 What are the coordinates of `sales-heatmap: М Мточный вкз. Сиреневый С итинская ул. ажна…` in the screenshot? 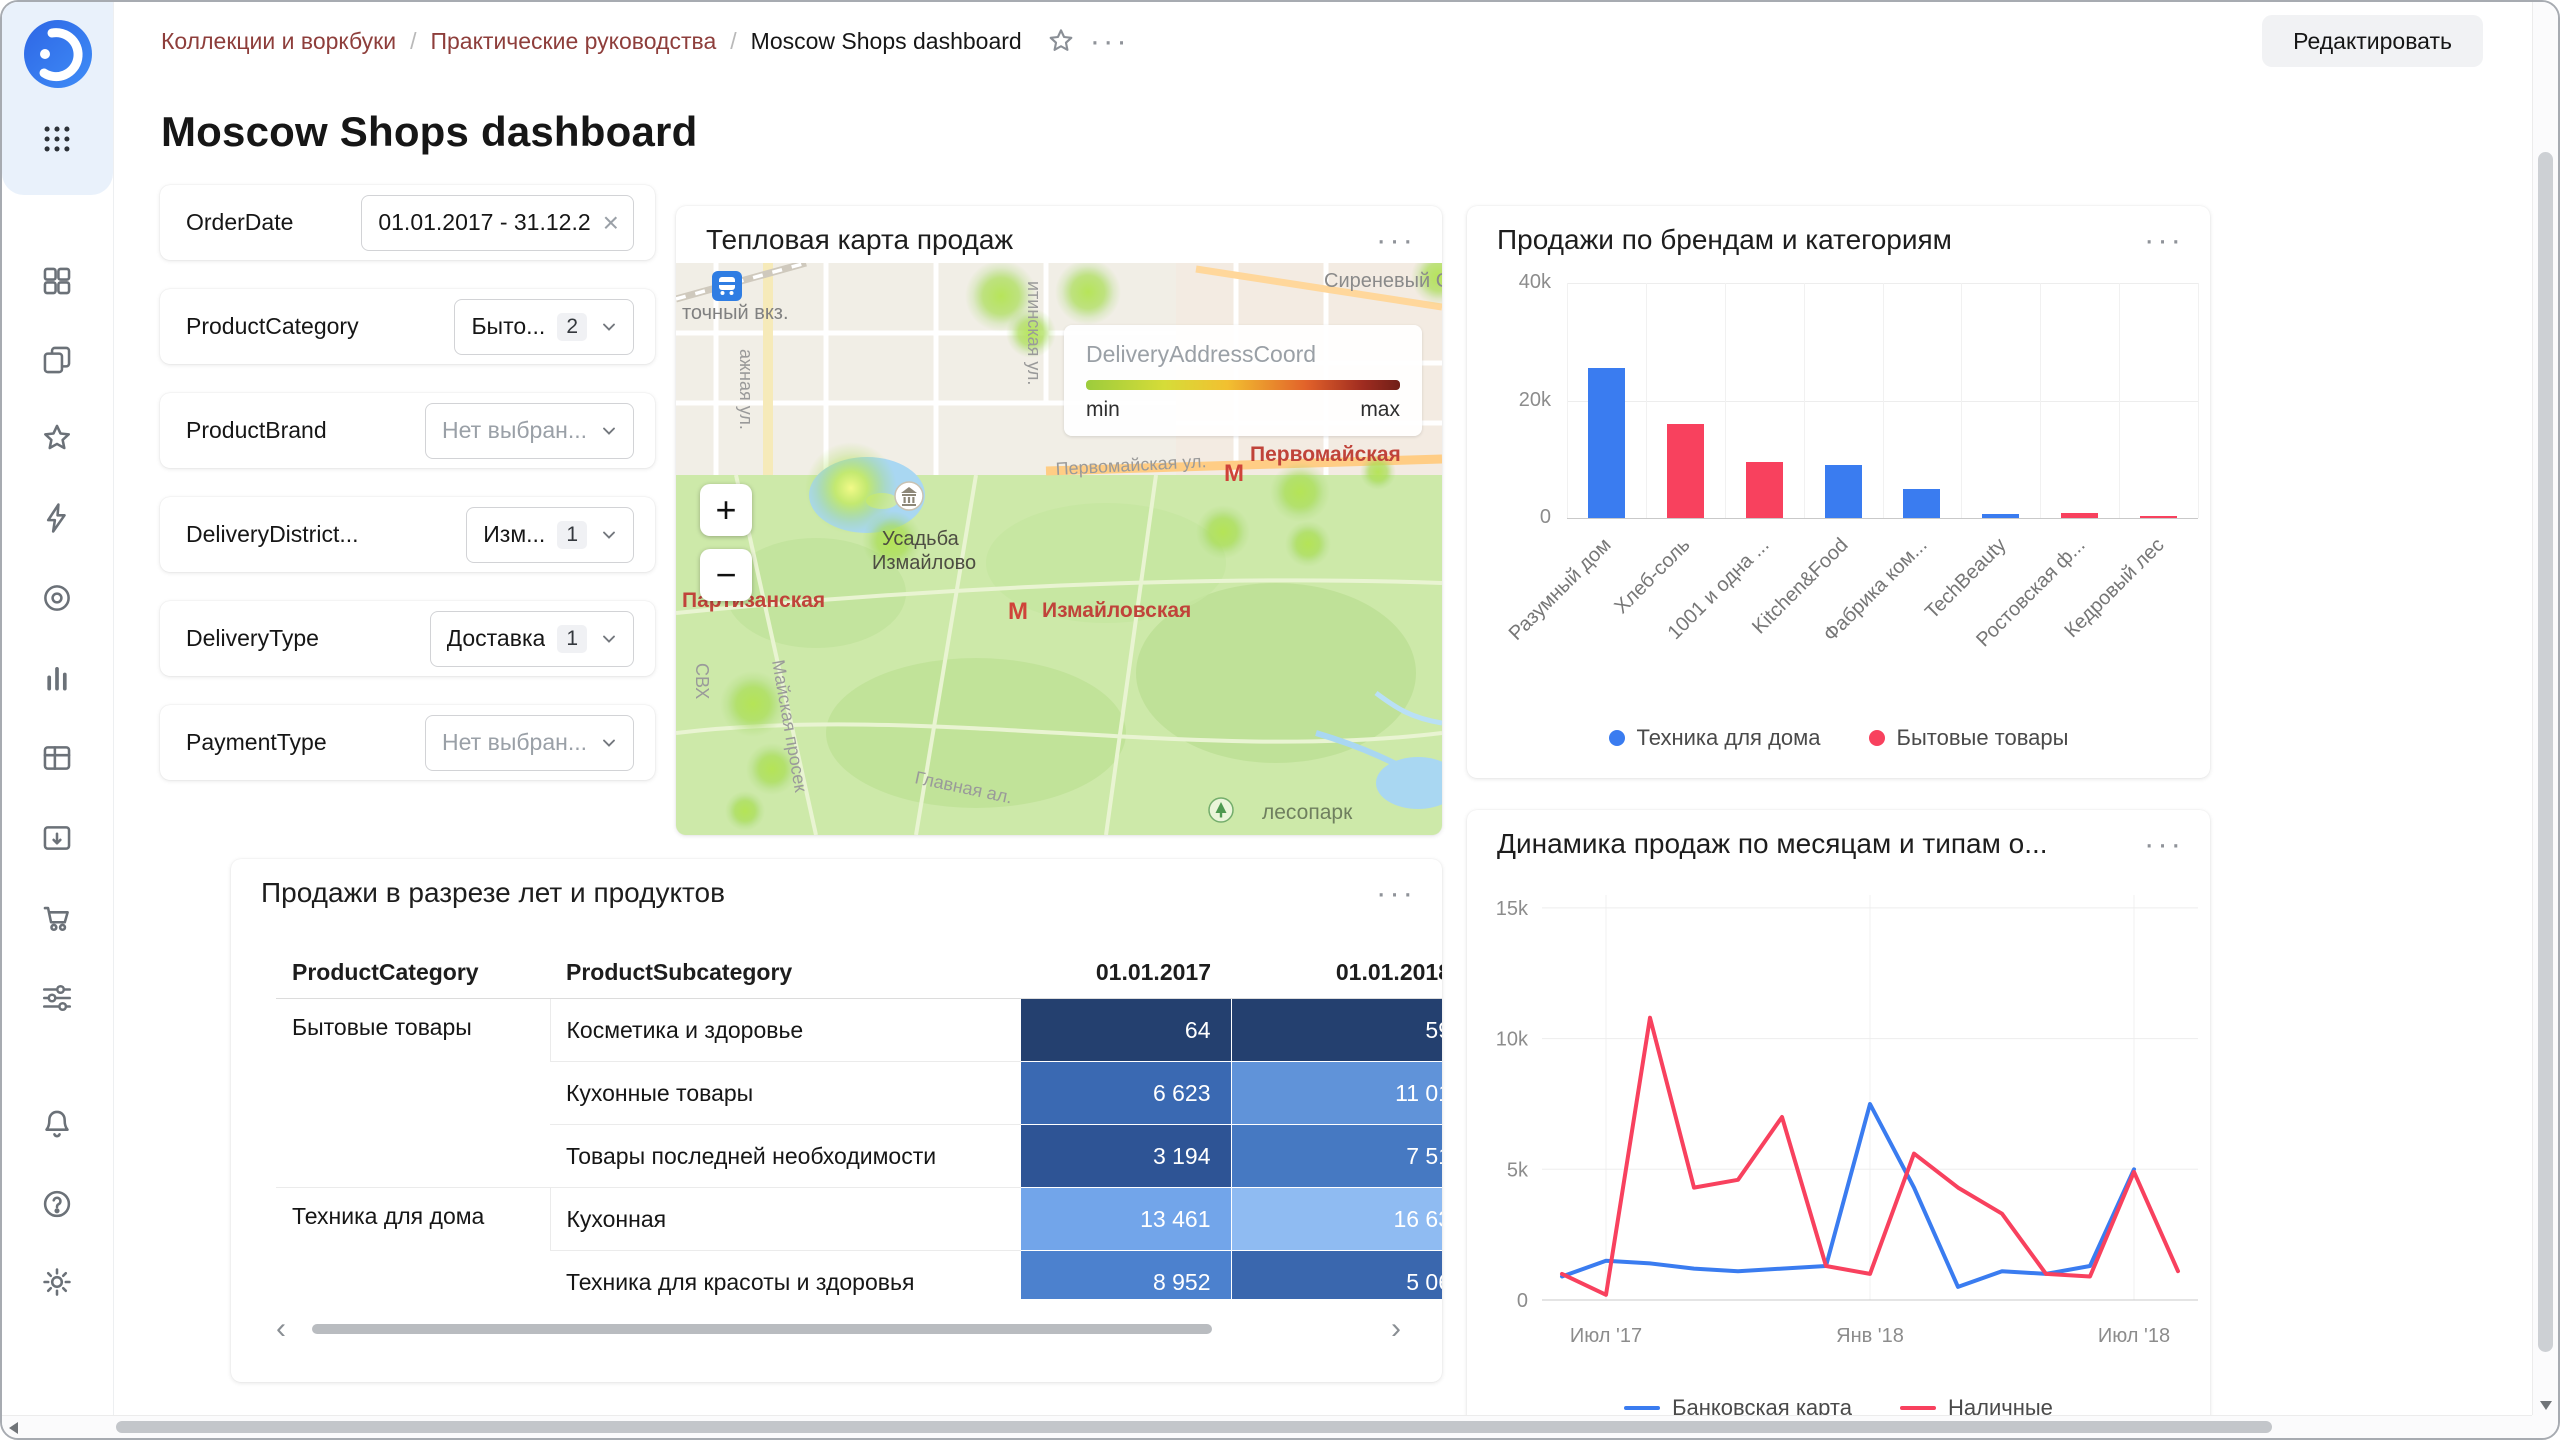 It's located at (1059, 549).